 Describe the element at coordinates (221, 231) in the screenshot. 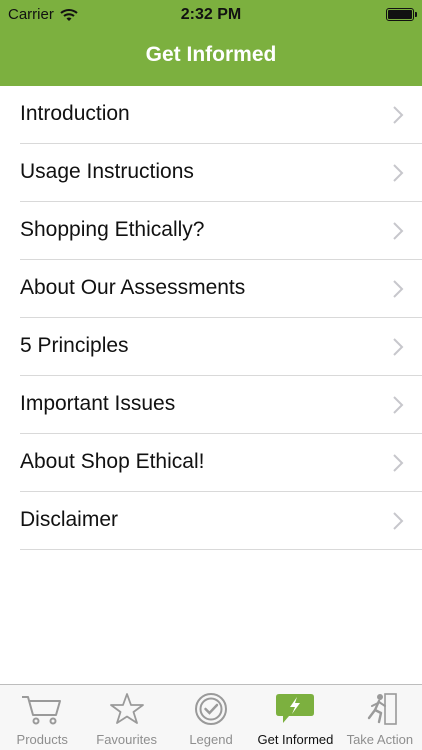

I see `menu-item-shopping-ethically: Shopping Ethically?` at that location.